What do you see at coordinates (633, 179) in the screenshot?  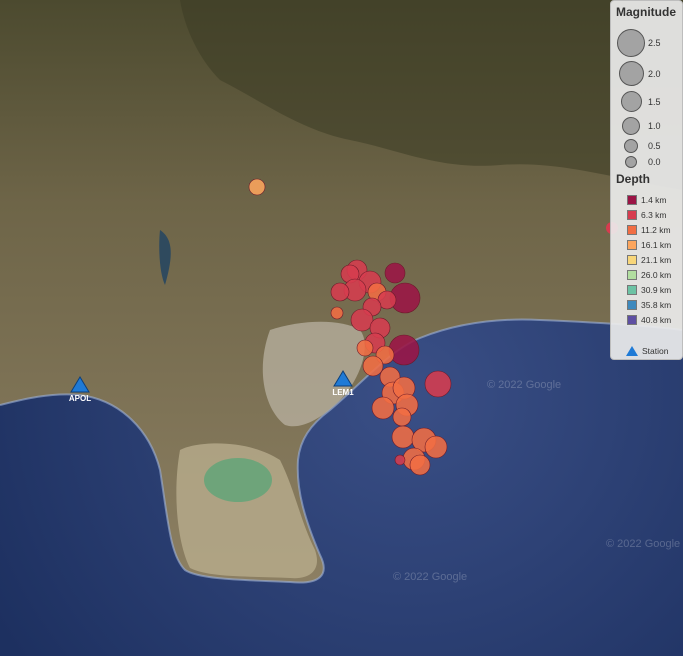 I see `depth-title: Depth` at bounding box center [633, 179].